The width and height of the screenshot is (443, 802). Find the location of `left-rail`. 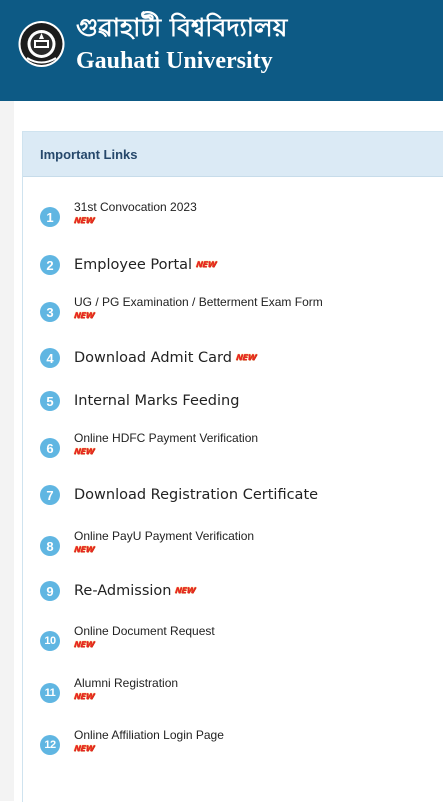

left-rail is located at coordinates (7, 451).